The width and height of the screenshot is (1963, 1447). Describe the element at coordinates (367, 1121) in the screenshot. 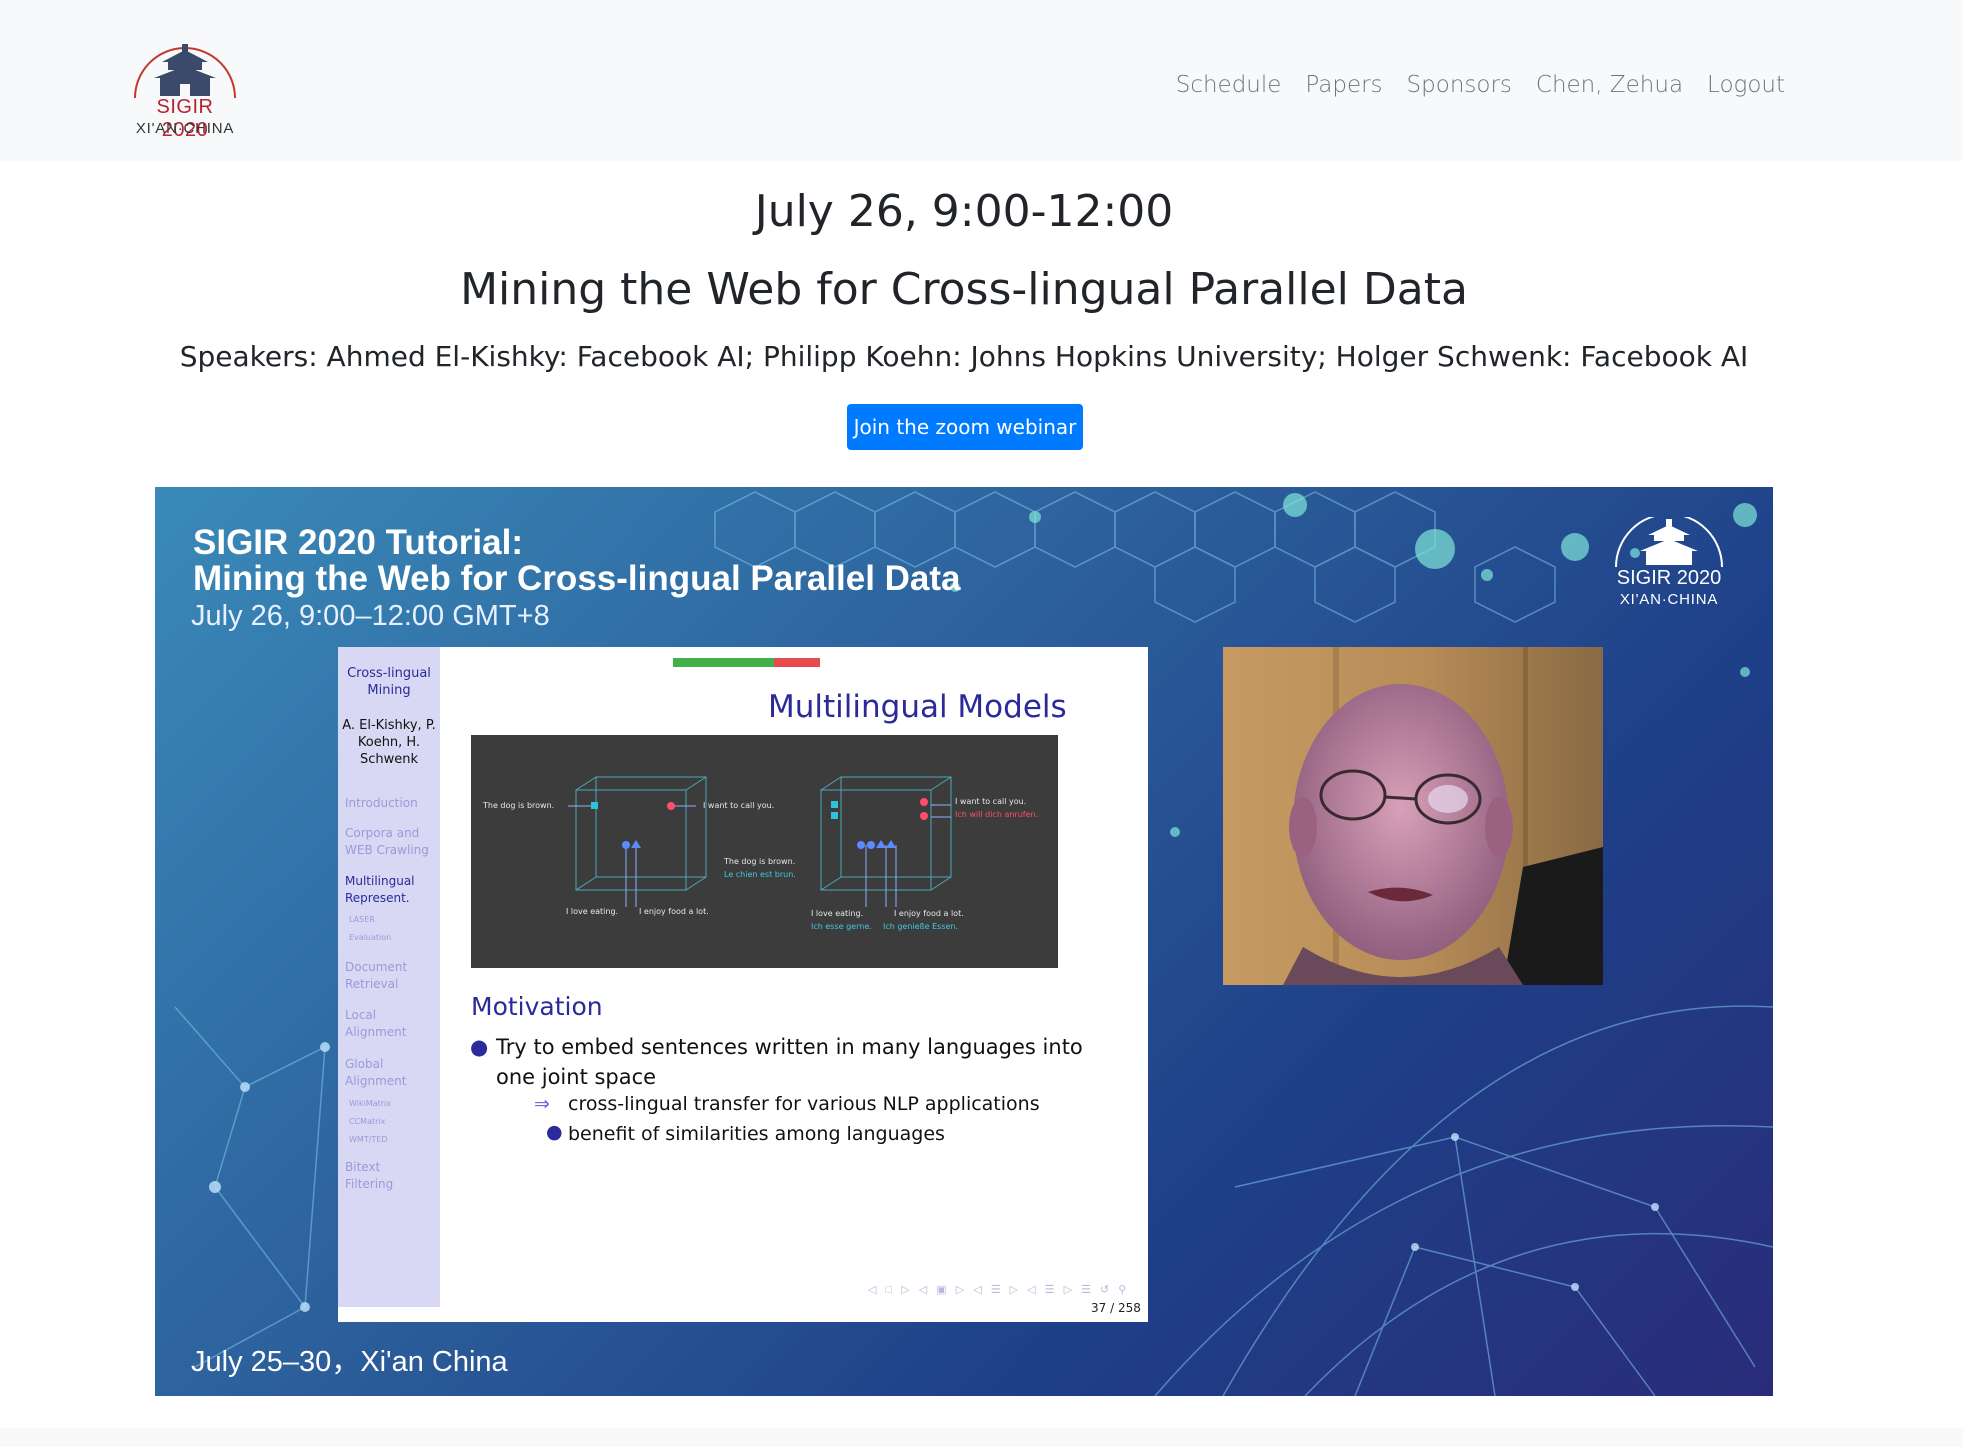

I see `section-ccmatrix: CCMatrix` at that location.